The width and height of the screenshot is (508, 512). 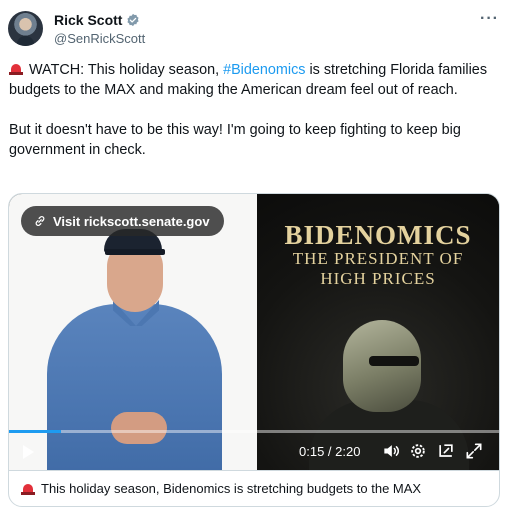 I want to click on more-options-icon: ···, so click(x=489, y=19).